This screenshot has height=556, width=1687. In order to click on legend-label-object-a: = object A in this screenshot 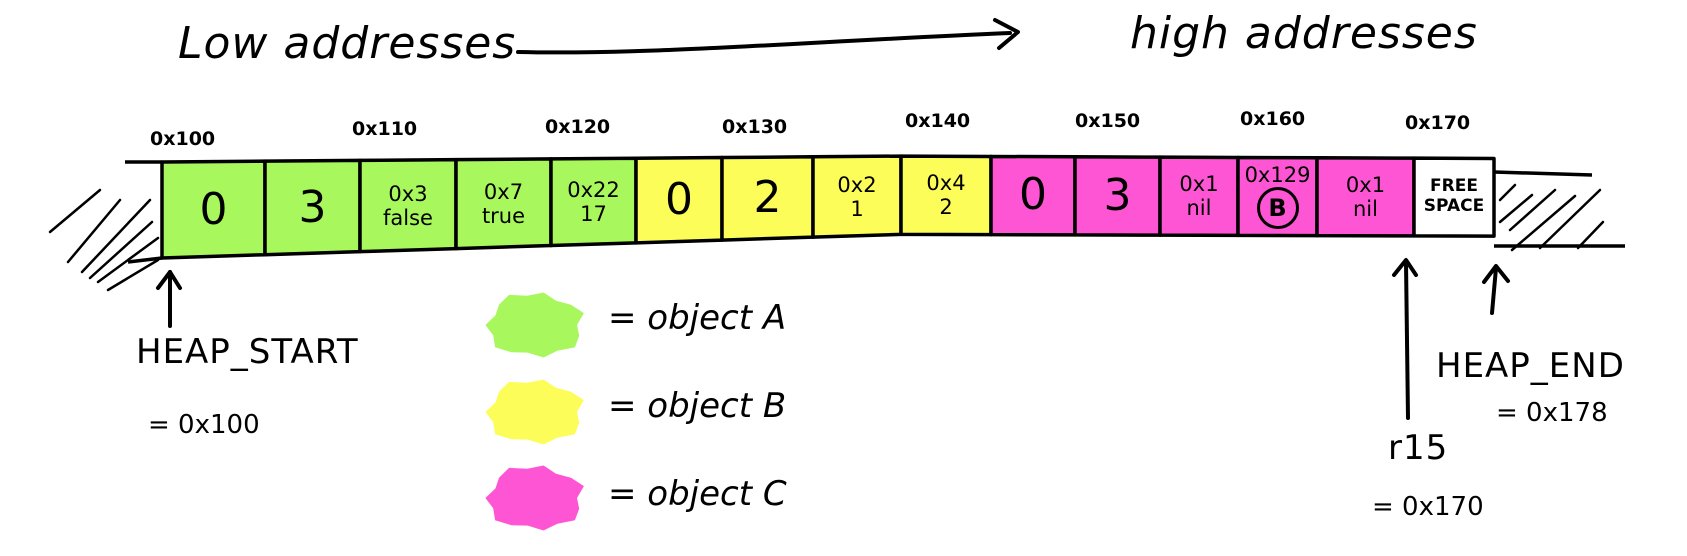, I will do `click(697, 318)`.